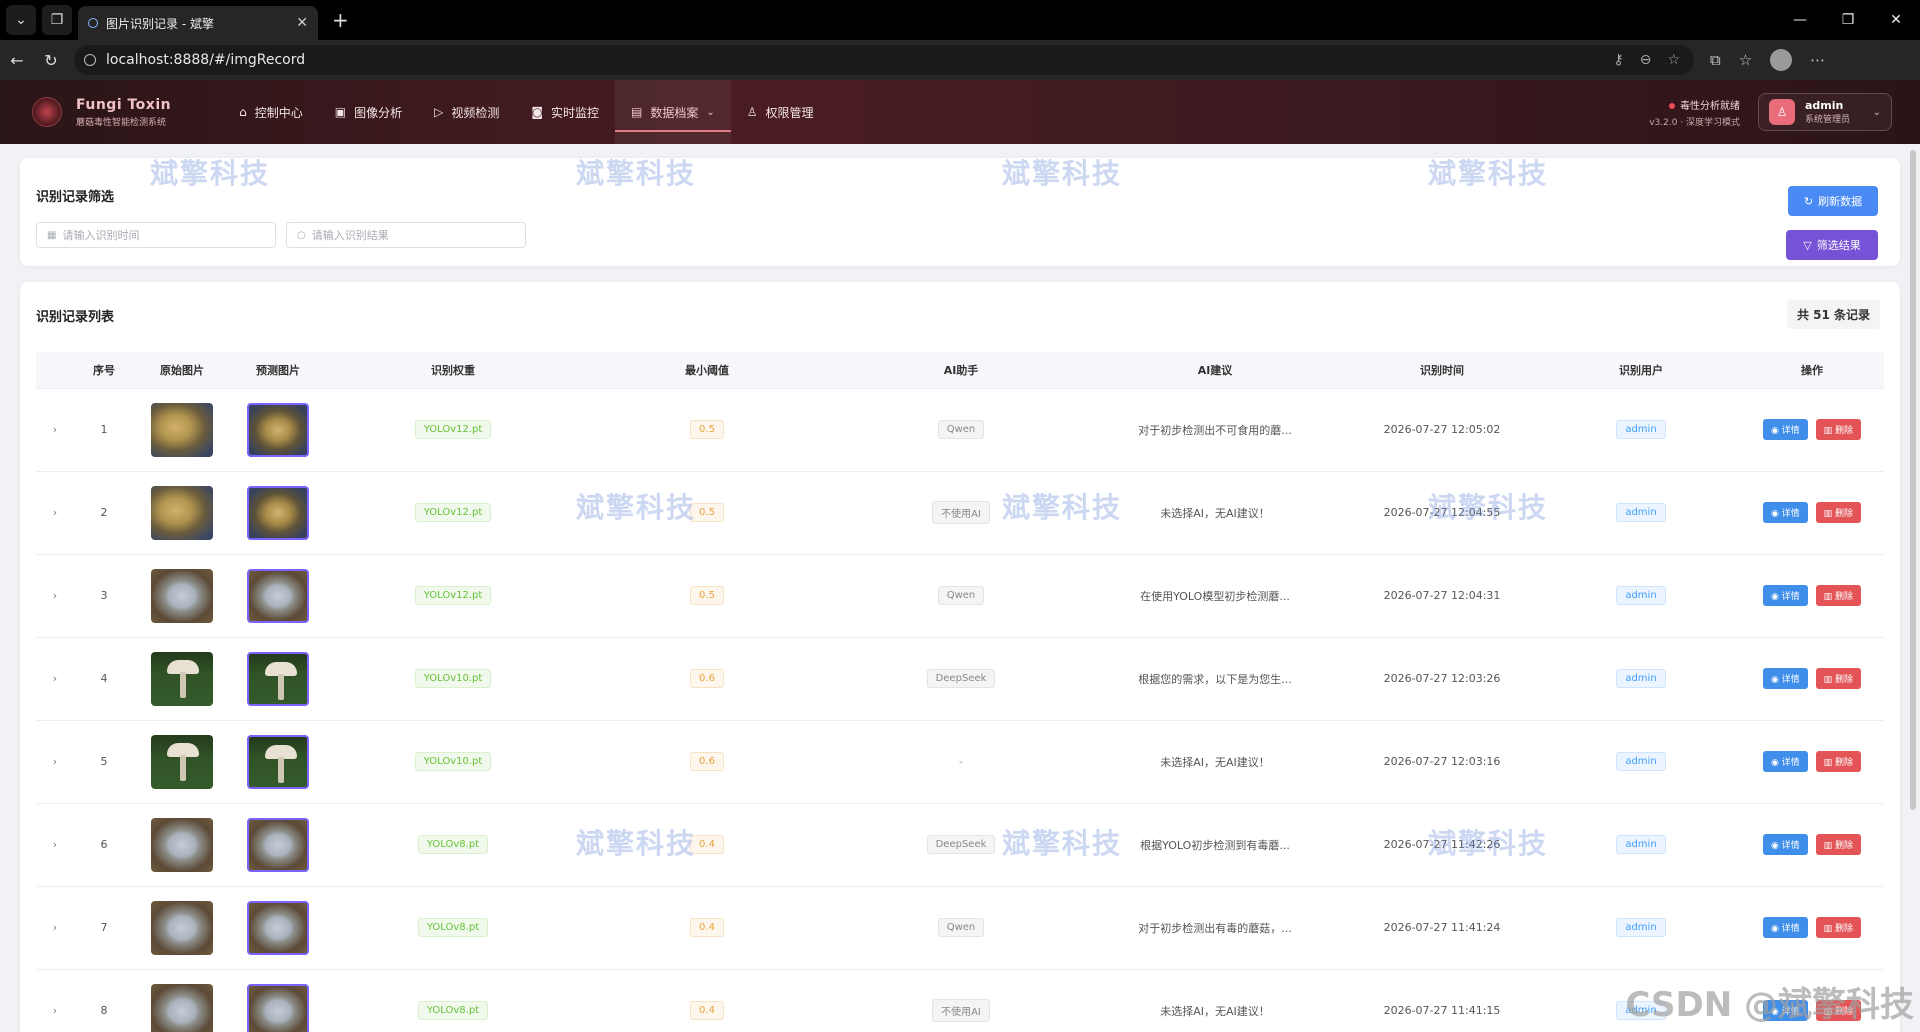 The width and height of the screenshot is (1920, 1032). I want to click on tab-list-icon: ⌄, so click(21, 20).